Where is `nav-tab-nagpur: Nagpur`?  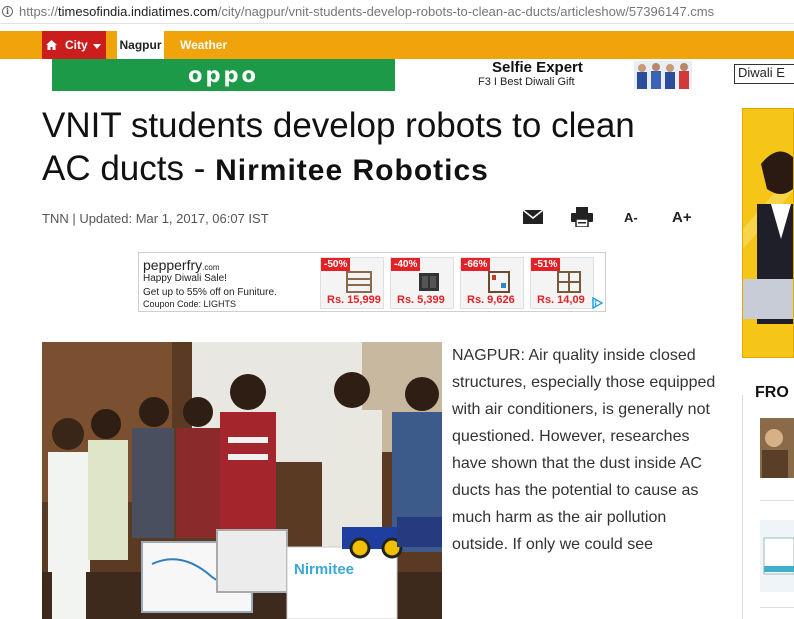 nav-tab-nagpur: Nagpur is located at coordinates (140, 45).